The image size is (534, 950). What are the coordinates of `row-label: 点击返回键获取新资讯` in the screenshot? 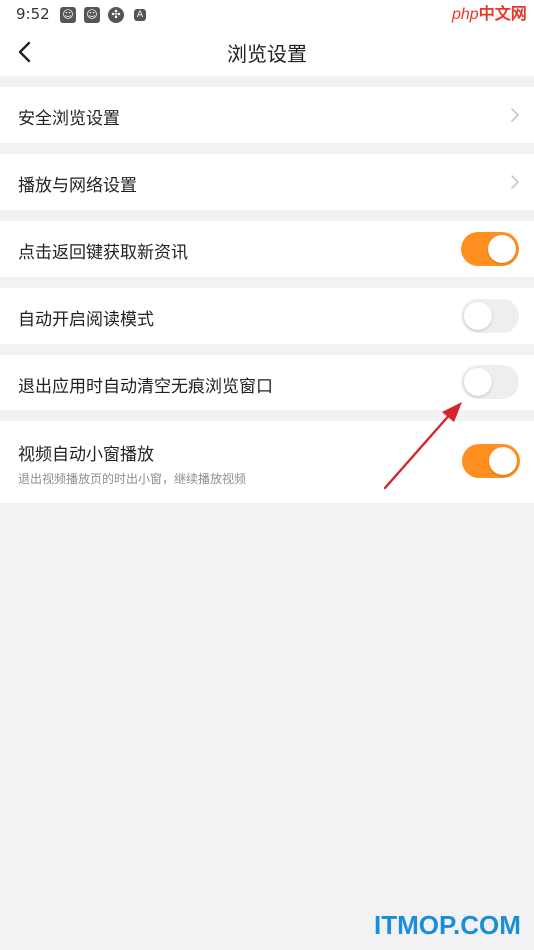 It's located at (103, 253).